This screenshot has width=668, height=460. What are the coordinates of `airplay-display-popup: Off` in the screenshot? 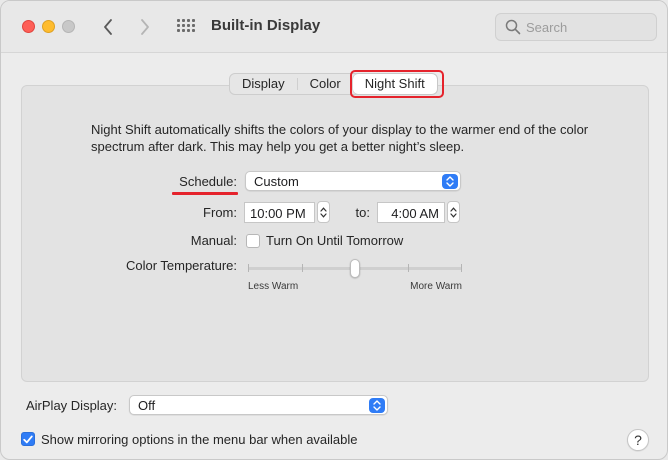 It's located at (258, 405).